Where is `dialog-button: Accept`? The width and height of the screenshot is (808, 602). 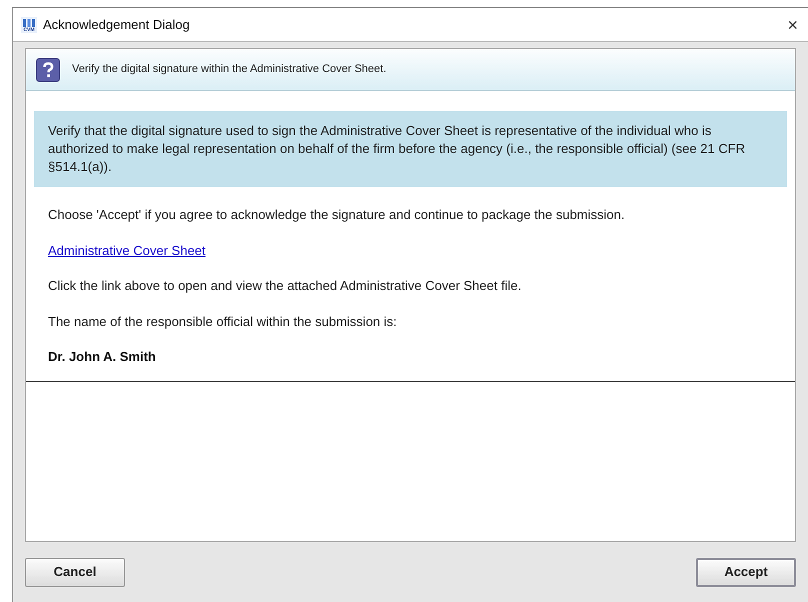 dialog-button: Accept is located at coordinates (746, 572).